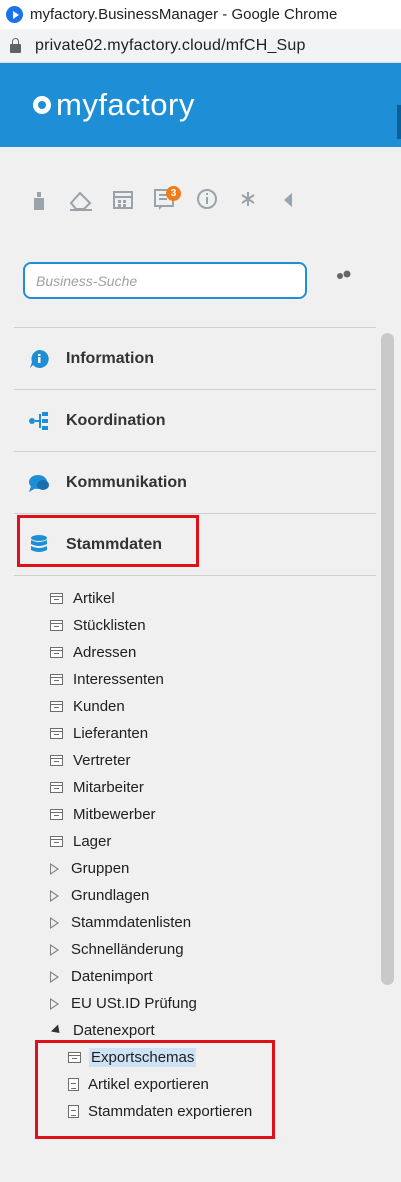 The height and width of the screenshot is (1182, 401). Describe the element at coordinates (57, 1030) in the screenshot. I see `collapse-arrow-icon` at that location.